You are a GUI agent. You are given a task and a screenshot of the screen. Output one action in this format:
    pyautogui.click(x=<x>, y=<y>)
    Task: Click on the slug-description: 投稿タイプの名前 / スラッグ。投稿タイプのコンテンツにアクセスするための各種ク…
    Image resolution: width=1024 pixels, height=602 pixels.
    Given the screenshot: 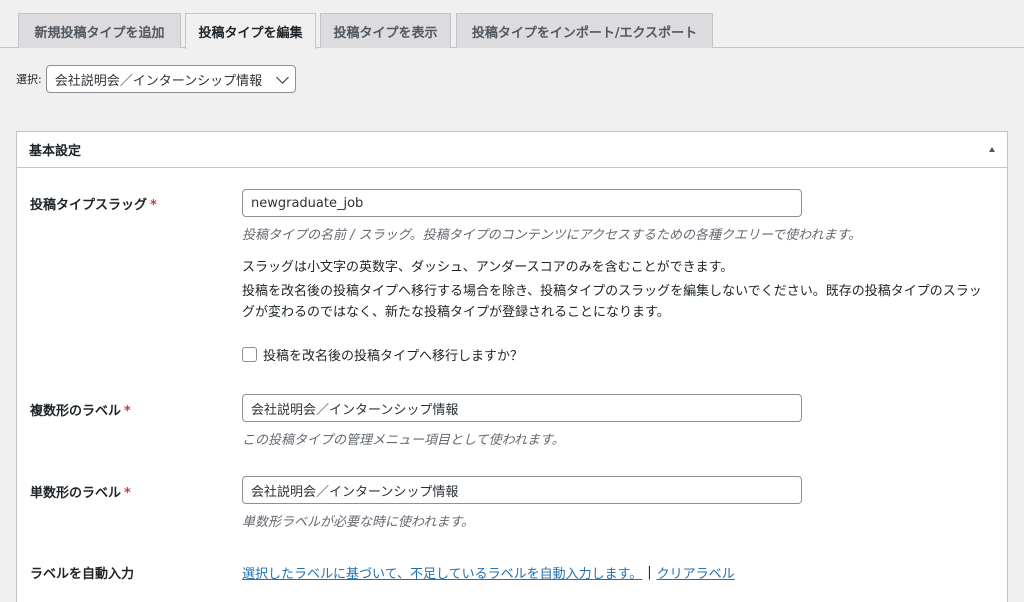 What is the action you would take?
    pyautogui.click(x=552, y=235)
    